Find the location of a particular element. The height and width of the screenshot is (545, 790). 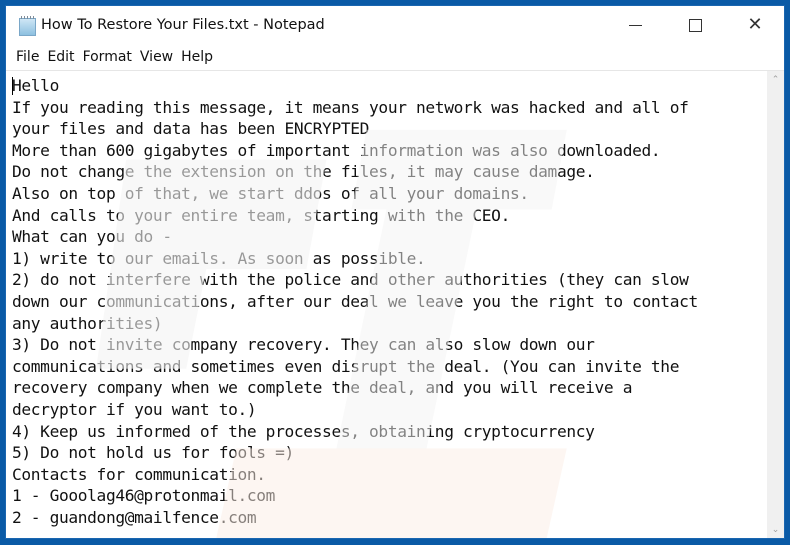

text-line: 1 - Gooolag46@protonmail.com is located at coordinates (144, 496).